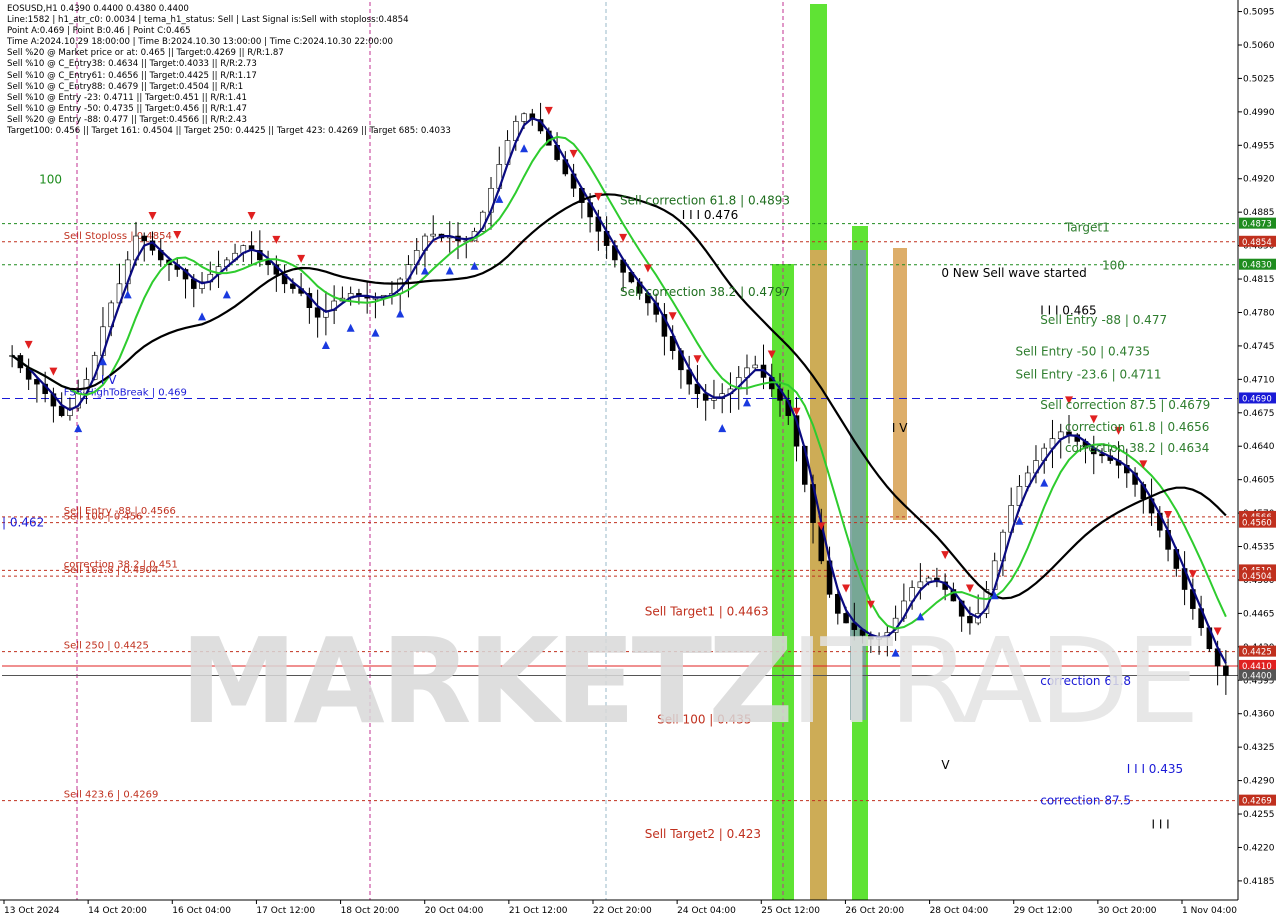 Image resolution: width=1280 pixels, height=920 pixels. What do you see at coordinates (839, 452) in the screenshot?
I see `signal-zone-bands` at bounding box center [839, 452].